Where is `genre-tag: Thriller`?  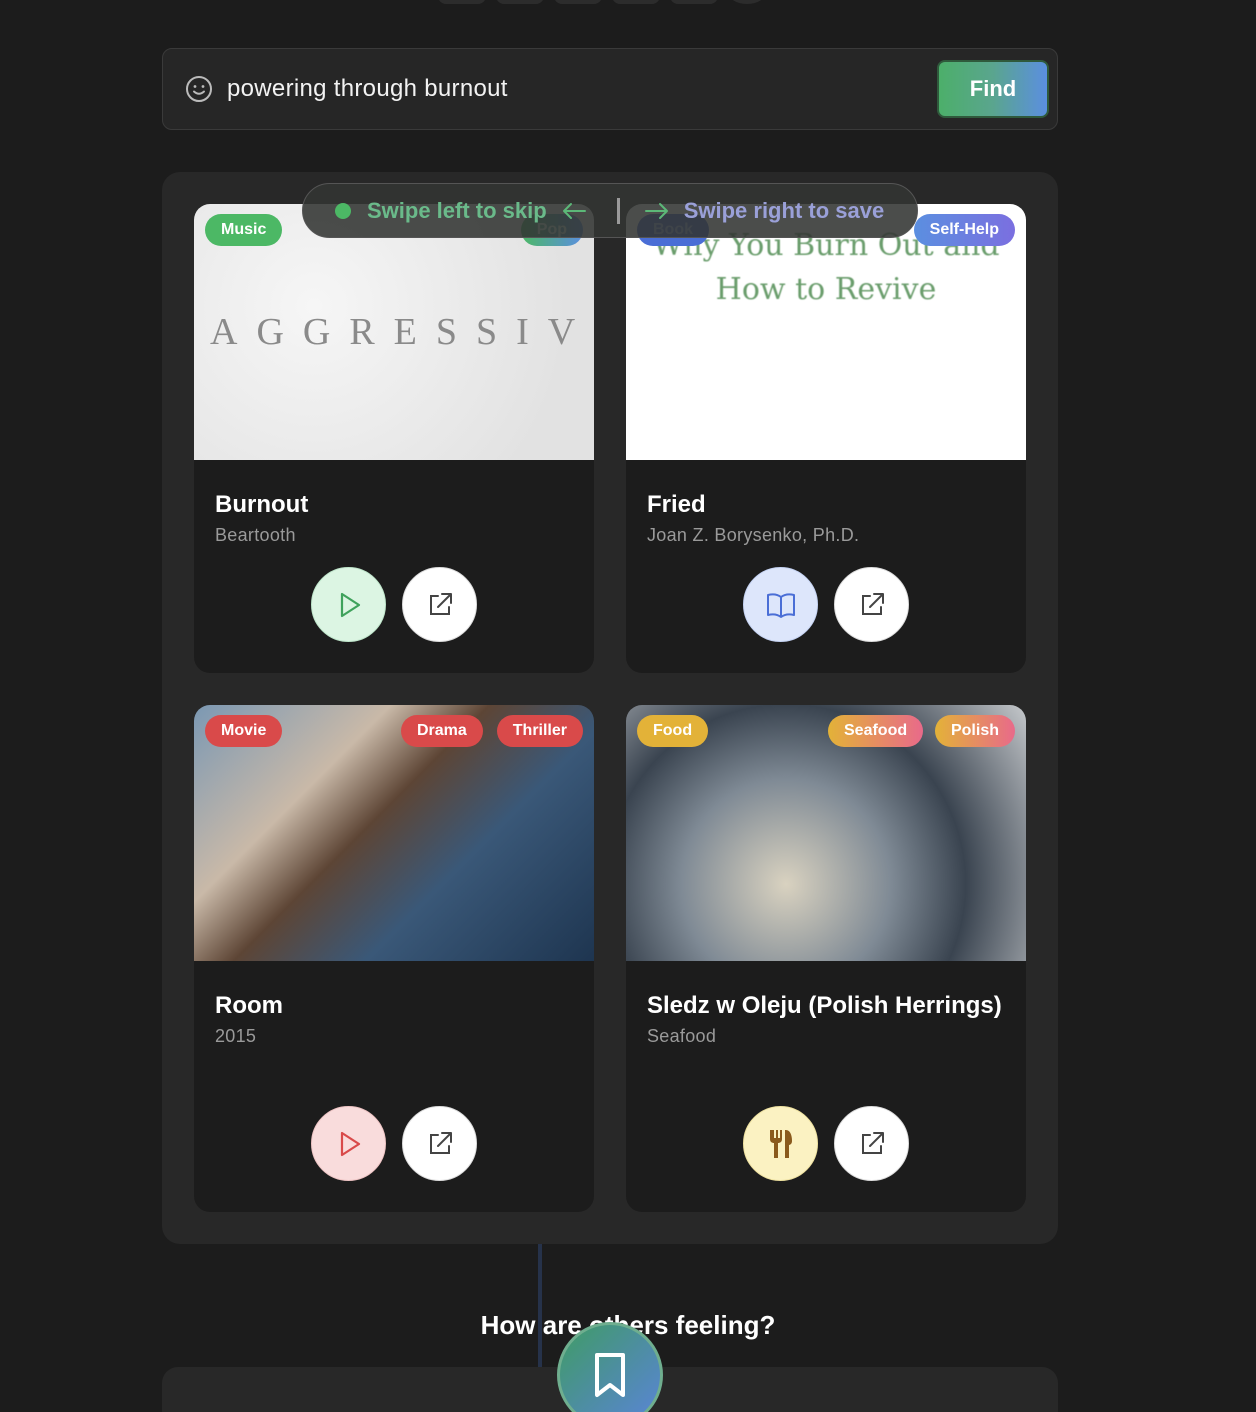 genre-tag: Thriller is located at coordinates (539, 731).